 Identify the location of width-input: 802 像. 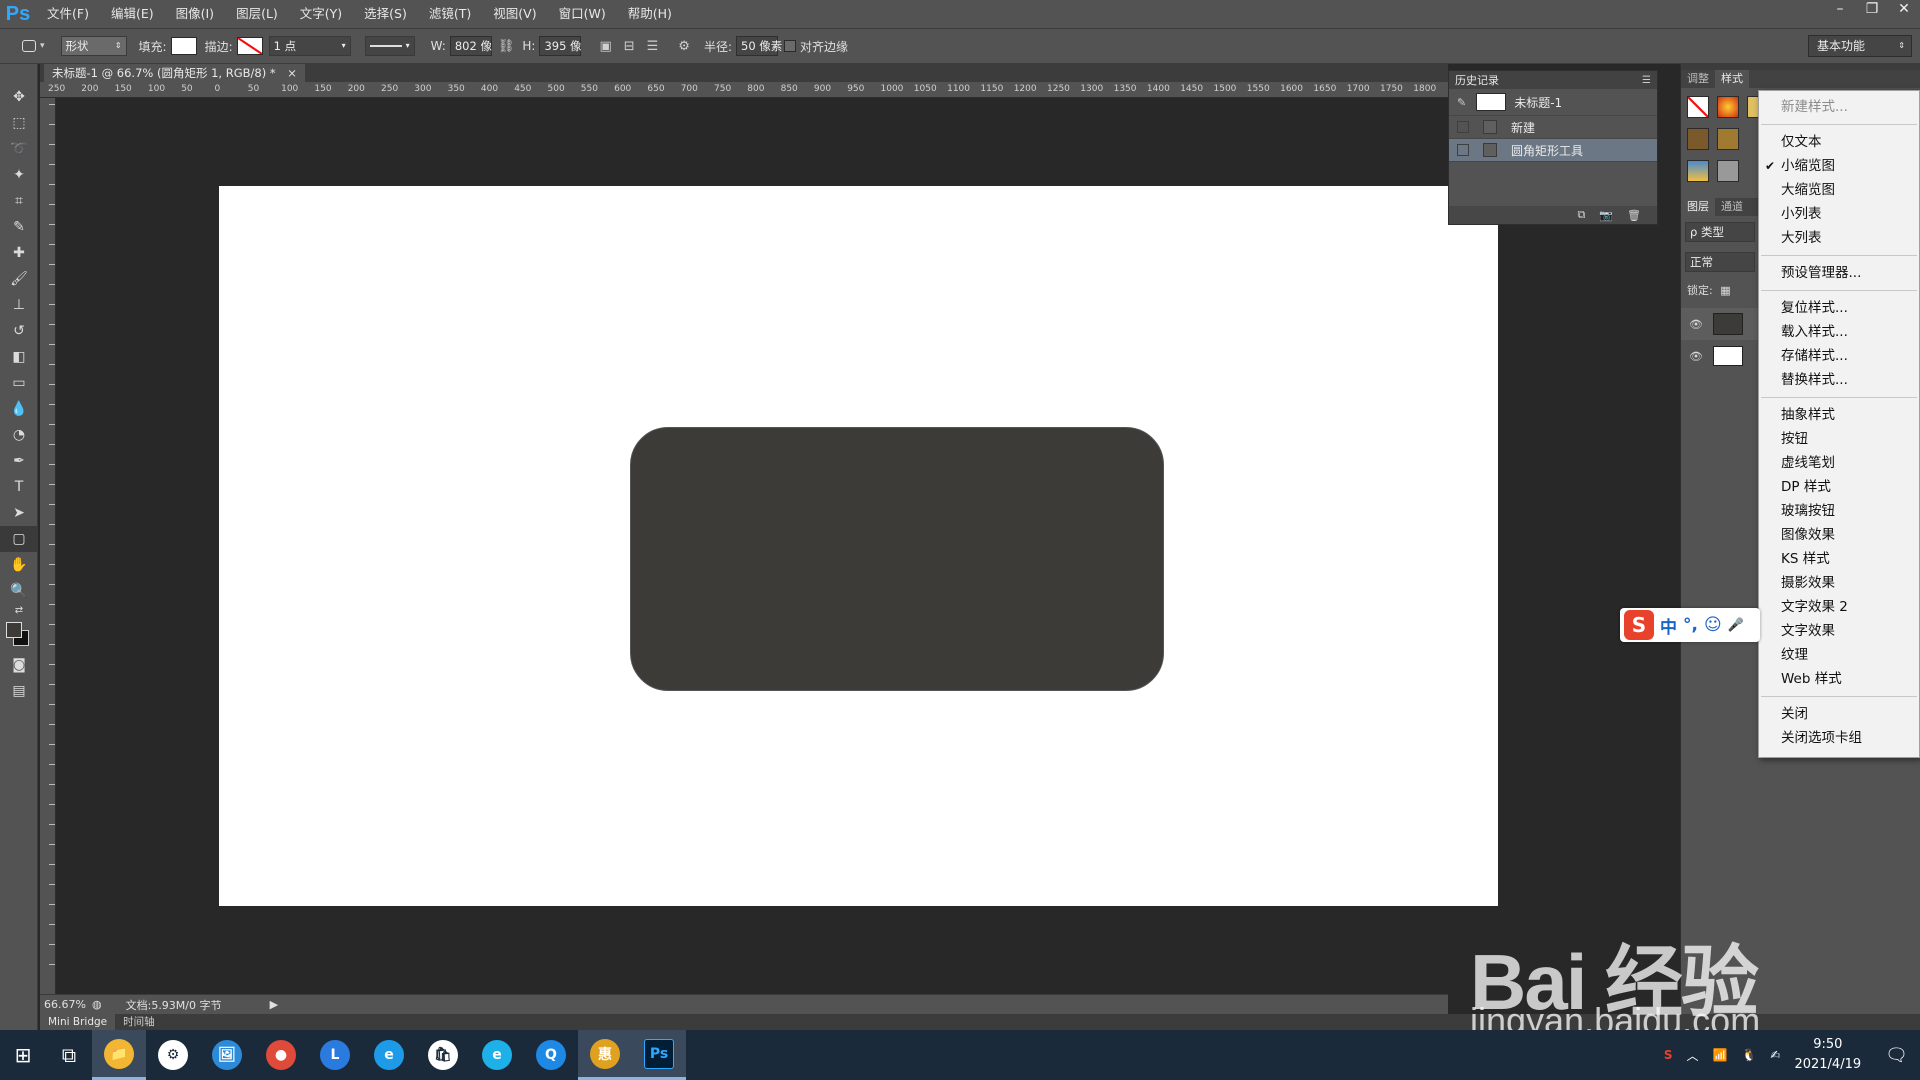
(470, 46).